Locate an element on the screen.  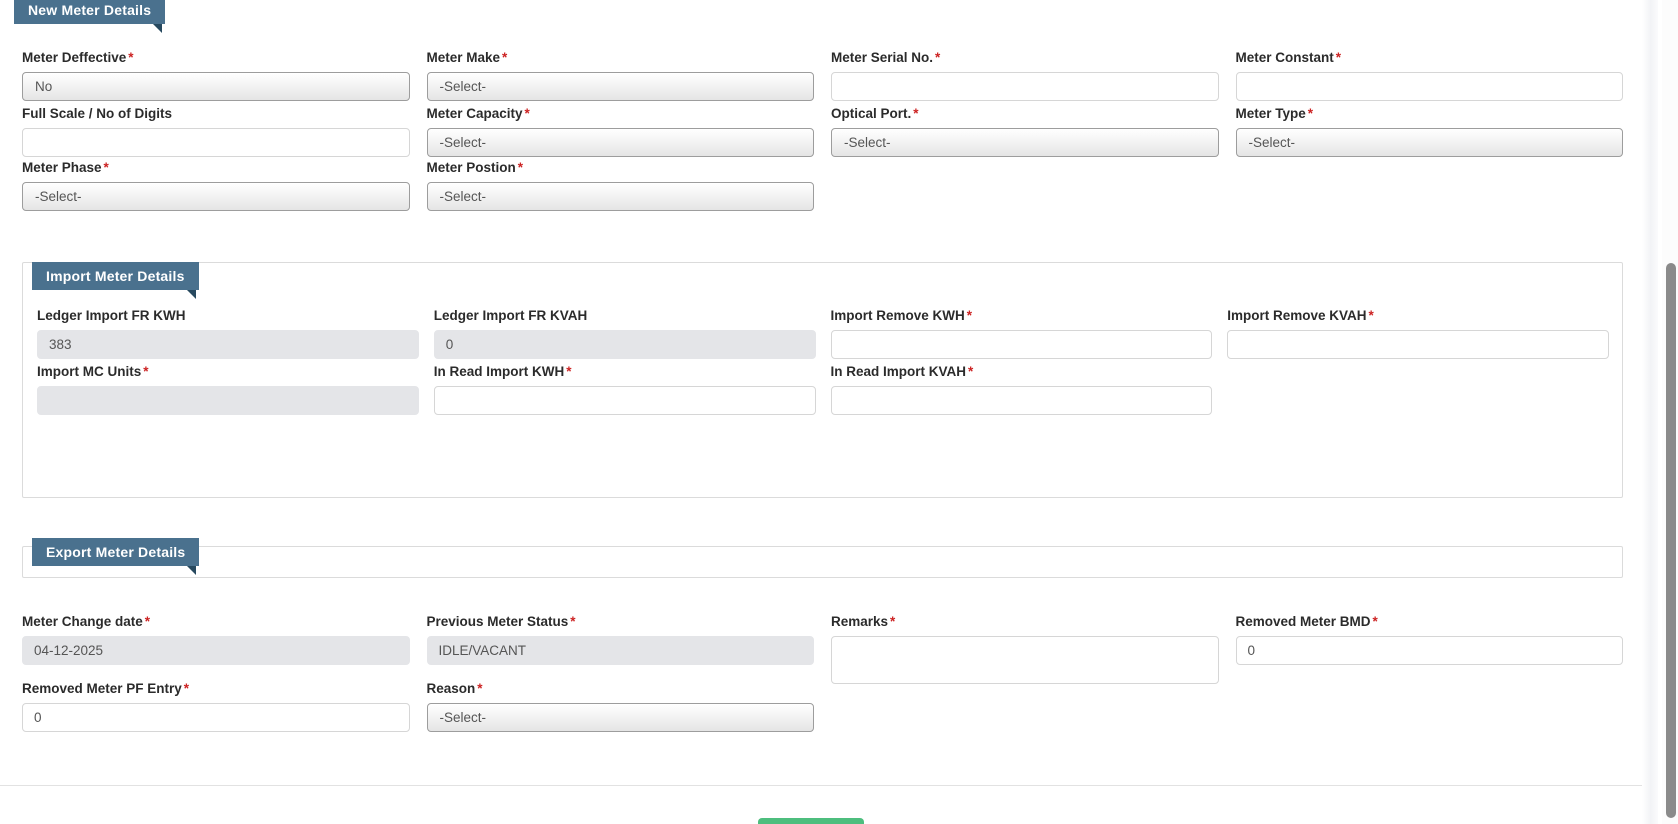
meter-phase-label: Meter Phase * is located at coordinates (65, 167).